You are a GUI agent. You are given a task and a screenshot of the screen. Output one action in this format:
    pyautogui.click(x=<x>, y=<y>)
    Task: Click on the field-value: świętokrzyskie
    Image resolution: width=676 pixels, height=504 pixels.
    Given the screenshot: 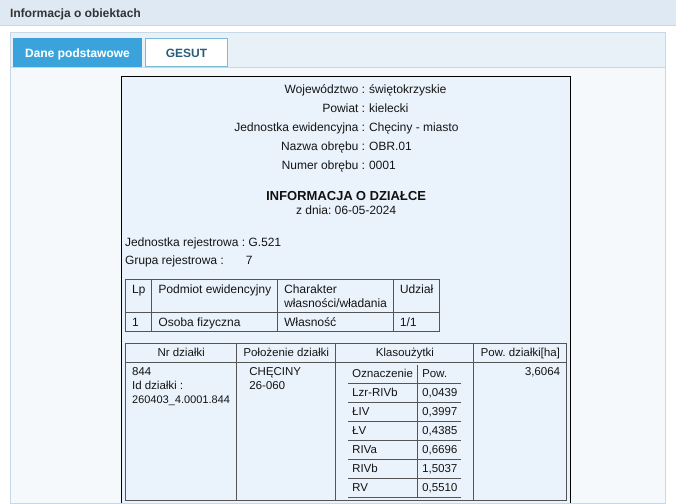 What is the action you would take?
    pyautogui.click(x=408, y=89)
    